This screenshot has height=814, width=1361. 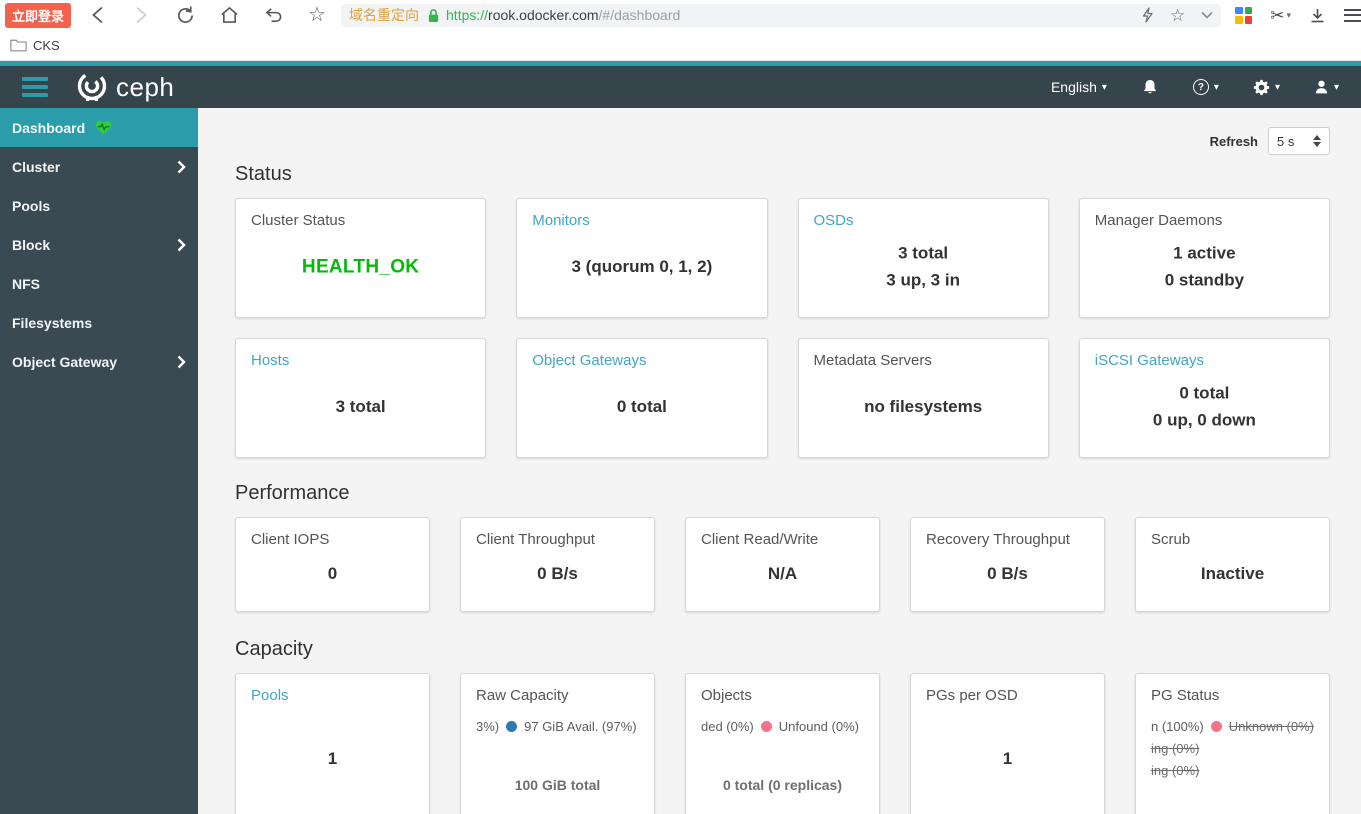 What do you see at coordinates (99, 361) in the screenshot?
I see `sidebar-item-object-gateway: Object Gateway` at bounding box center [99, 361].